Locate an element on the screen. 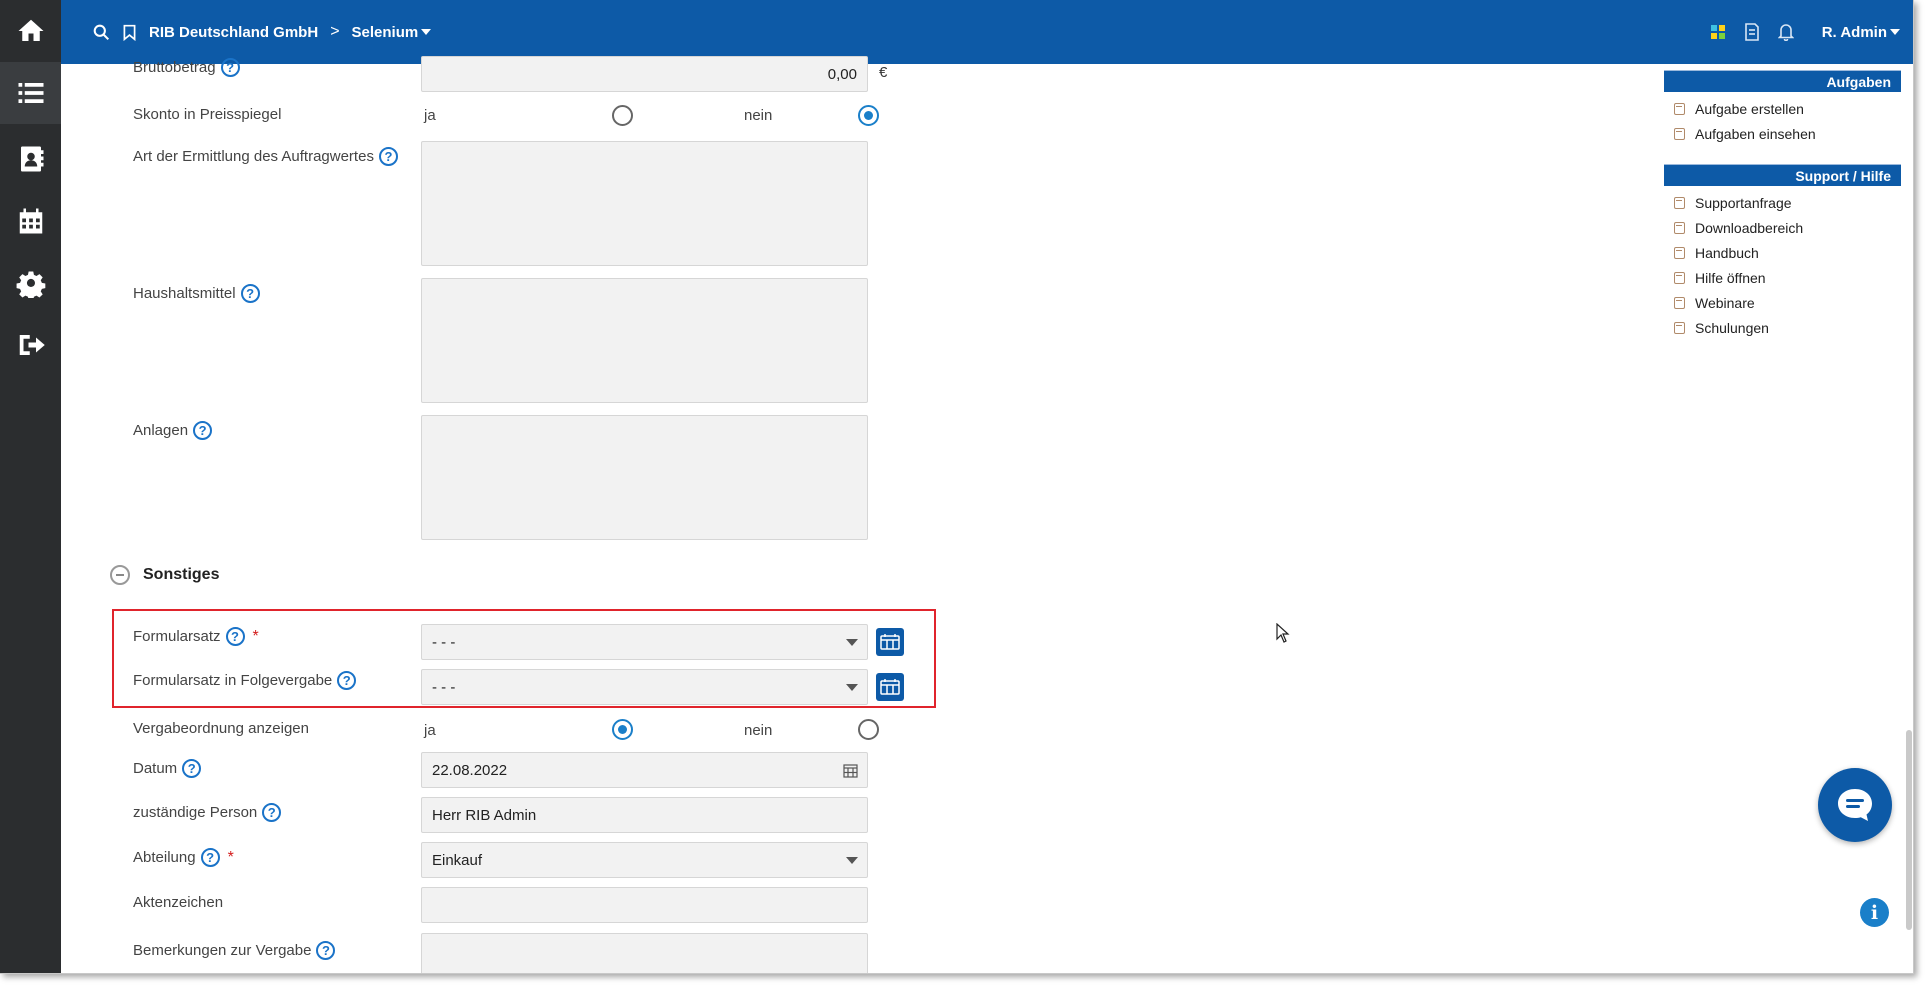  folge-catalog-button is located at coordinates (890, 687).